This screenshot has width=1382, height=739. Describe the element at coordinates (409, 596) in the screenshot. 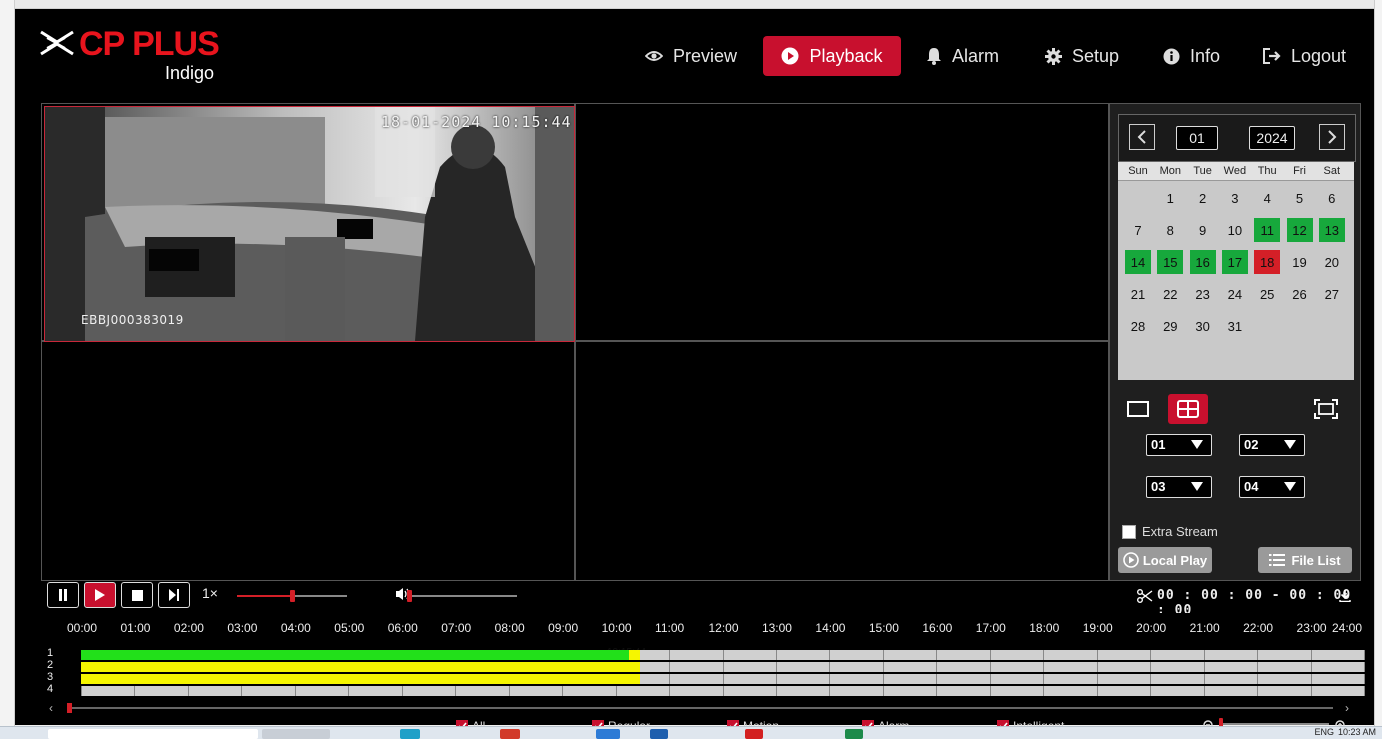

I see `volume-slider-handle` at that location.